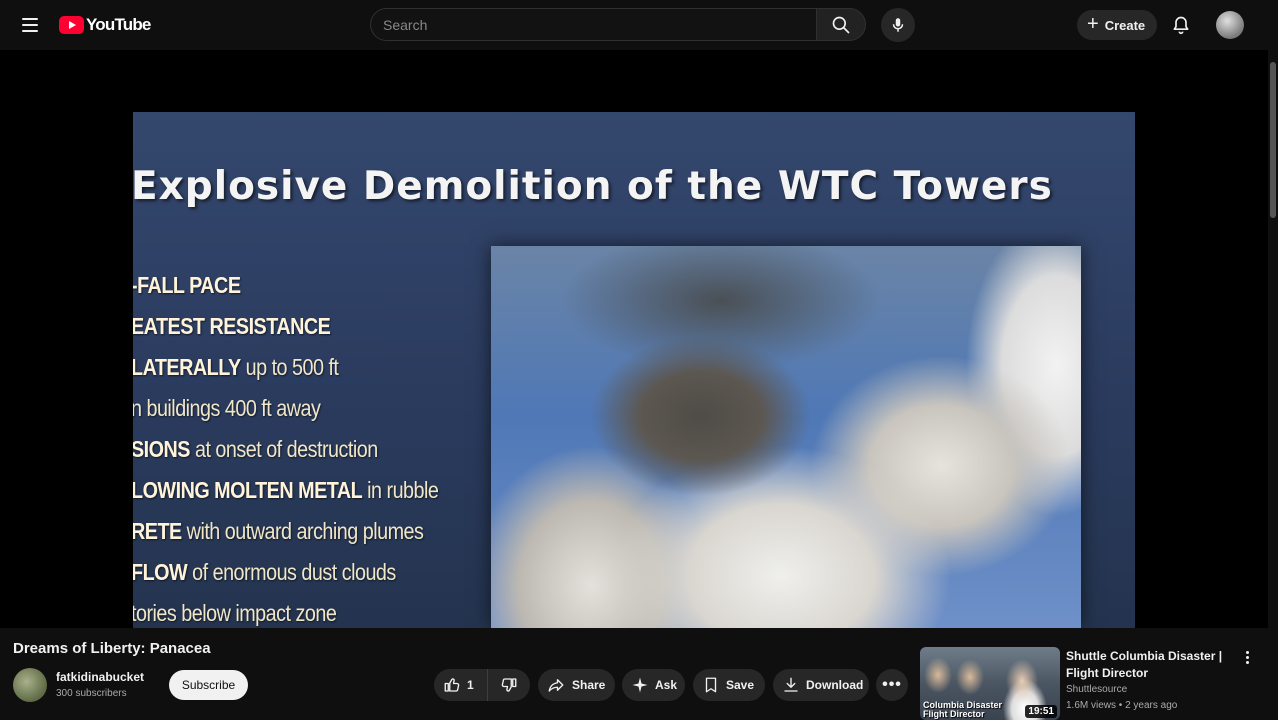 Image resolution: width=1278 pixels, height=720 pixels. Describe the element at coordinates (248, 490) in the screenshot. I see `slide-bullet-bold: LOWING MOLTEN METAL` at that location.